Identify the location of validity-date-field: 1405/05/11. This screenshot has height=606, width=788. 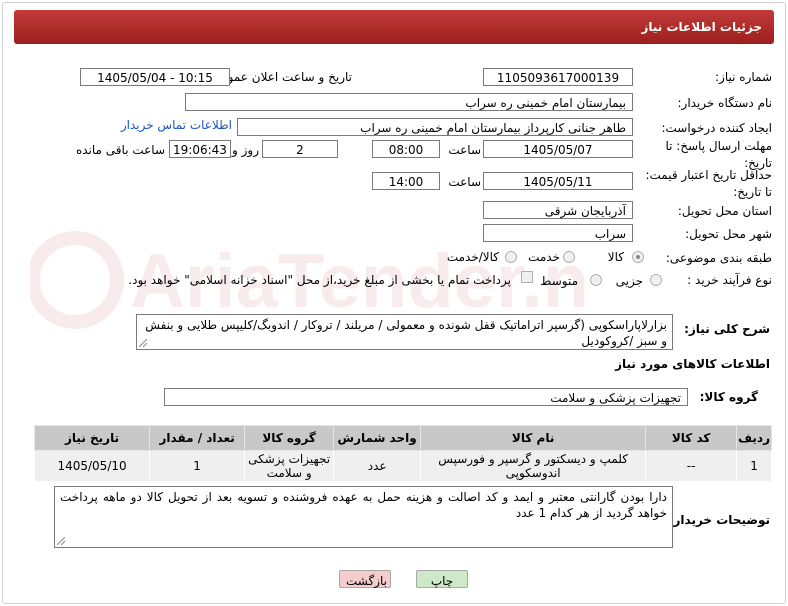
(558, 181).